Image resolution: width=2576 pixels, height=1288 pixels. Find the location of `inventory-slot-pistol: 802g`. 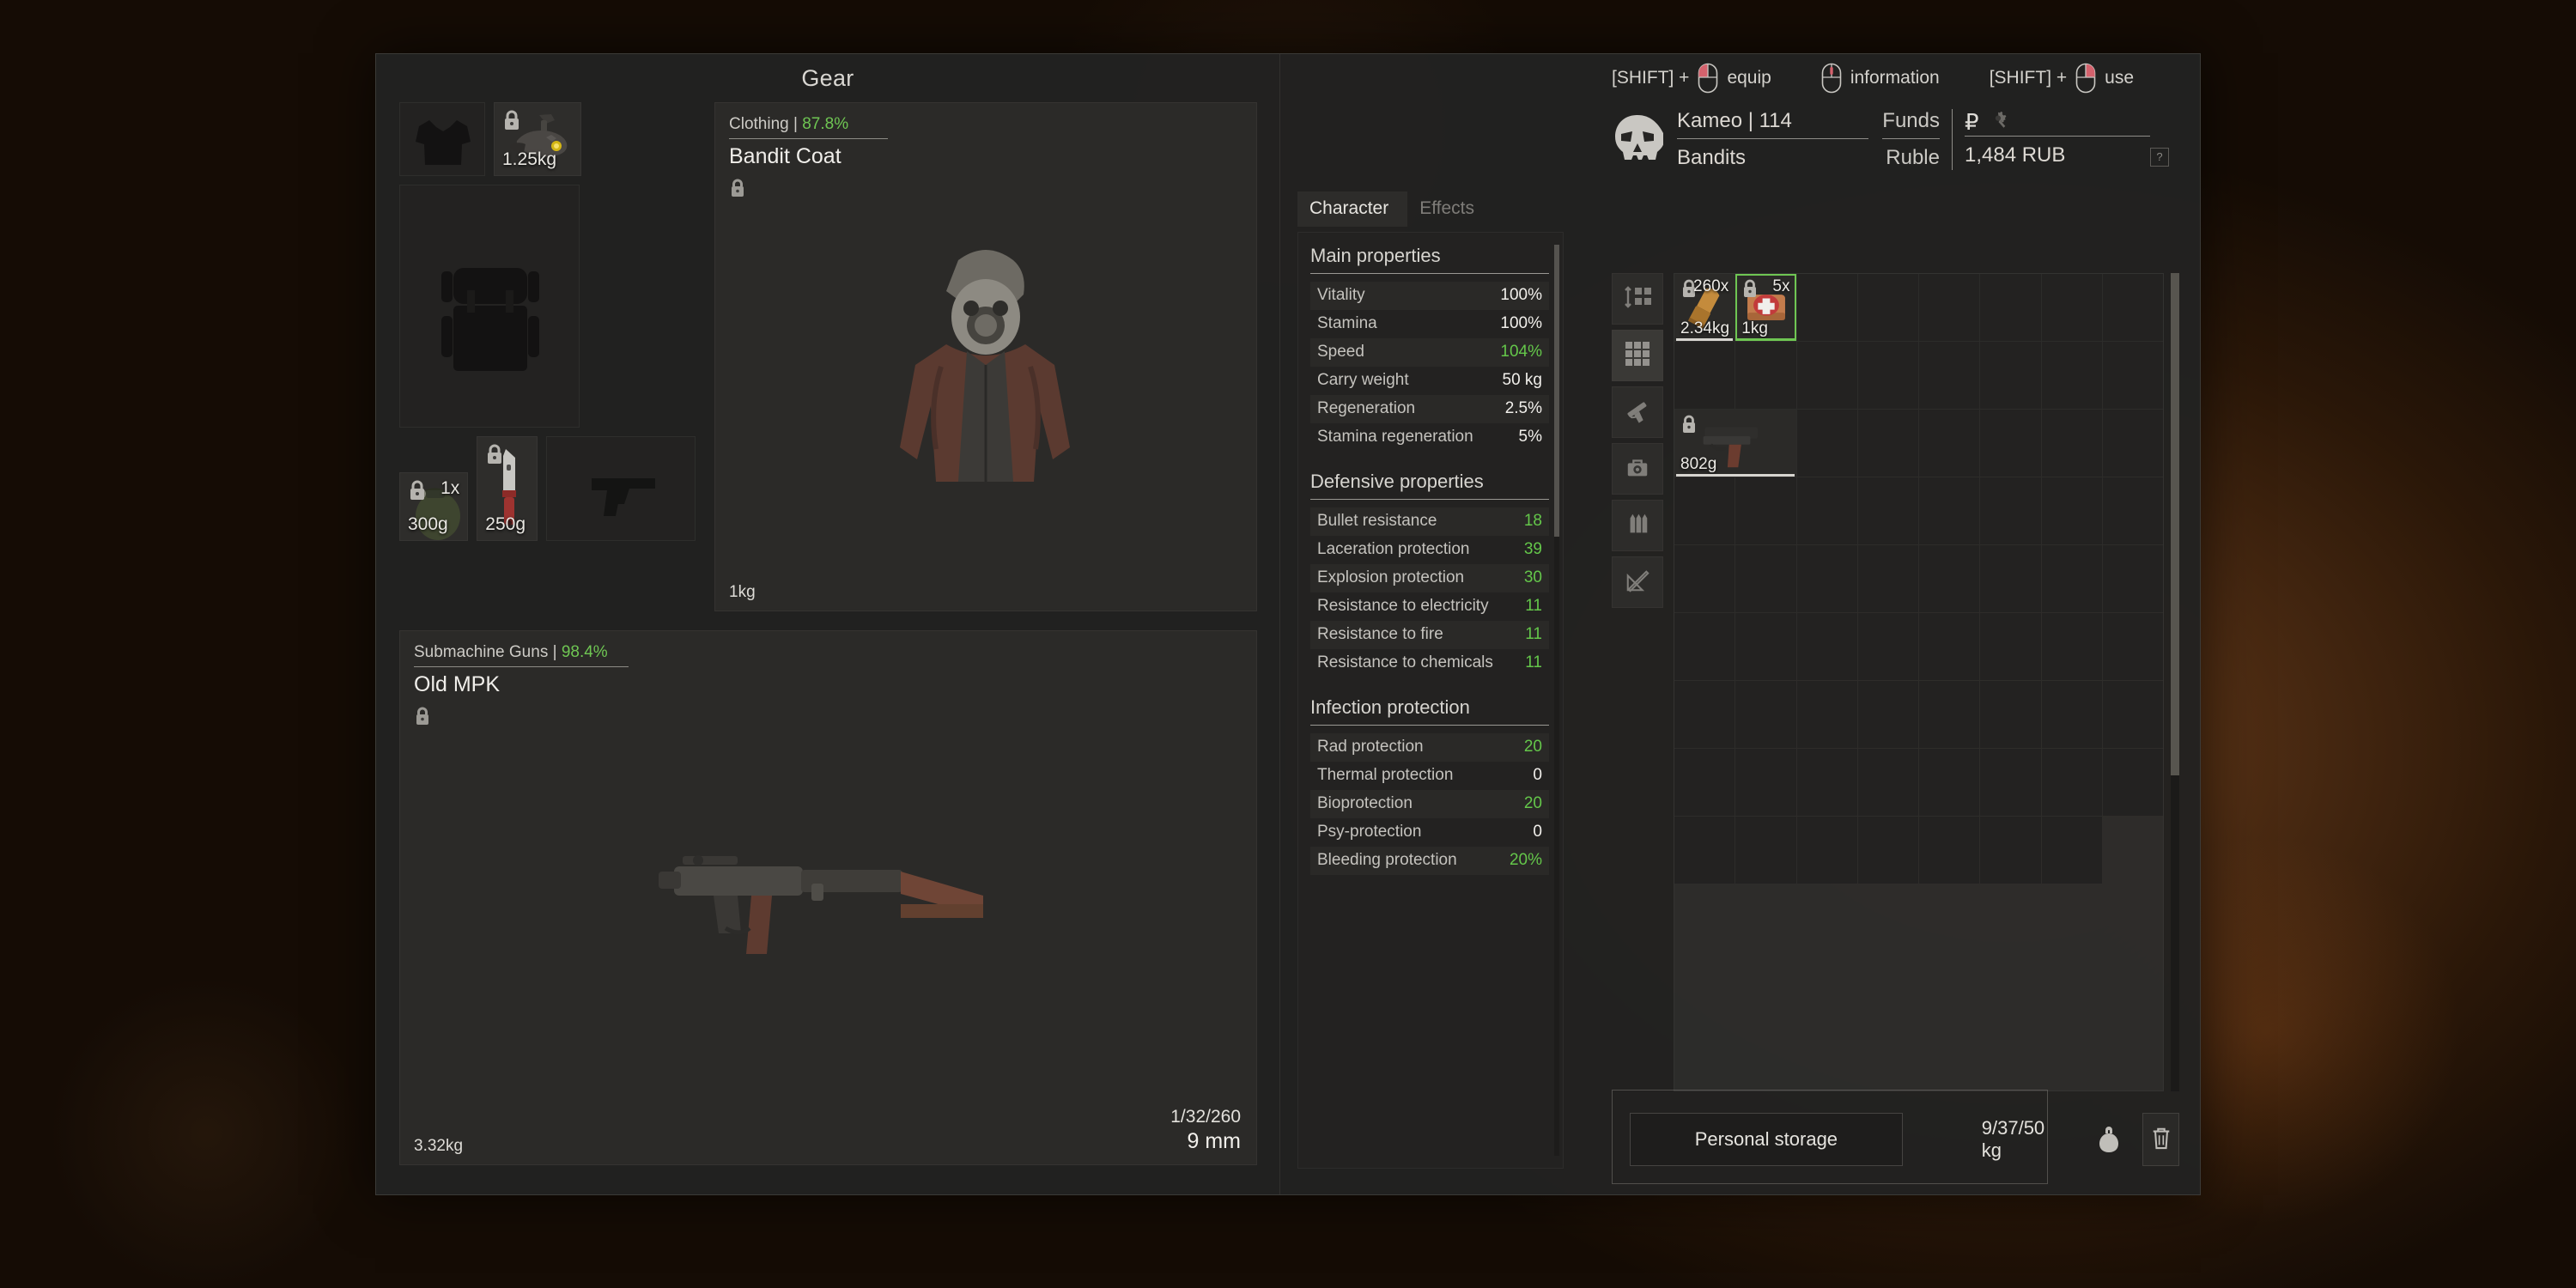

inventory-slot-pistol: 802g is located at coordinates (1735, 444).